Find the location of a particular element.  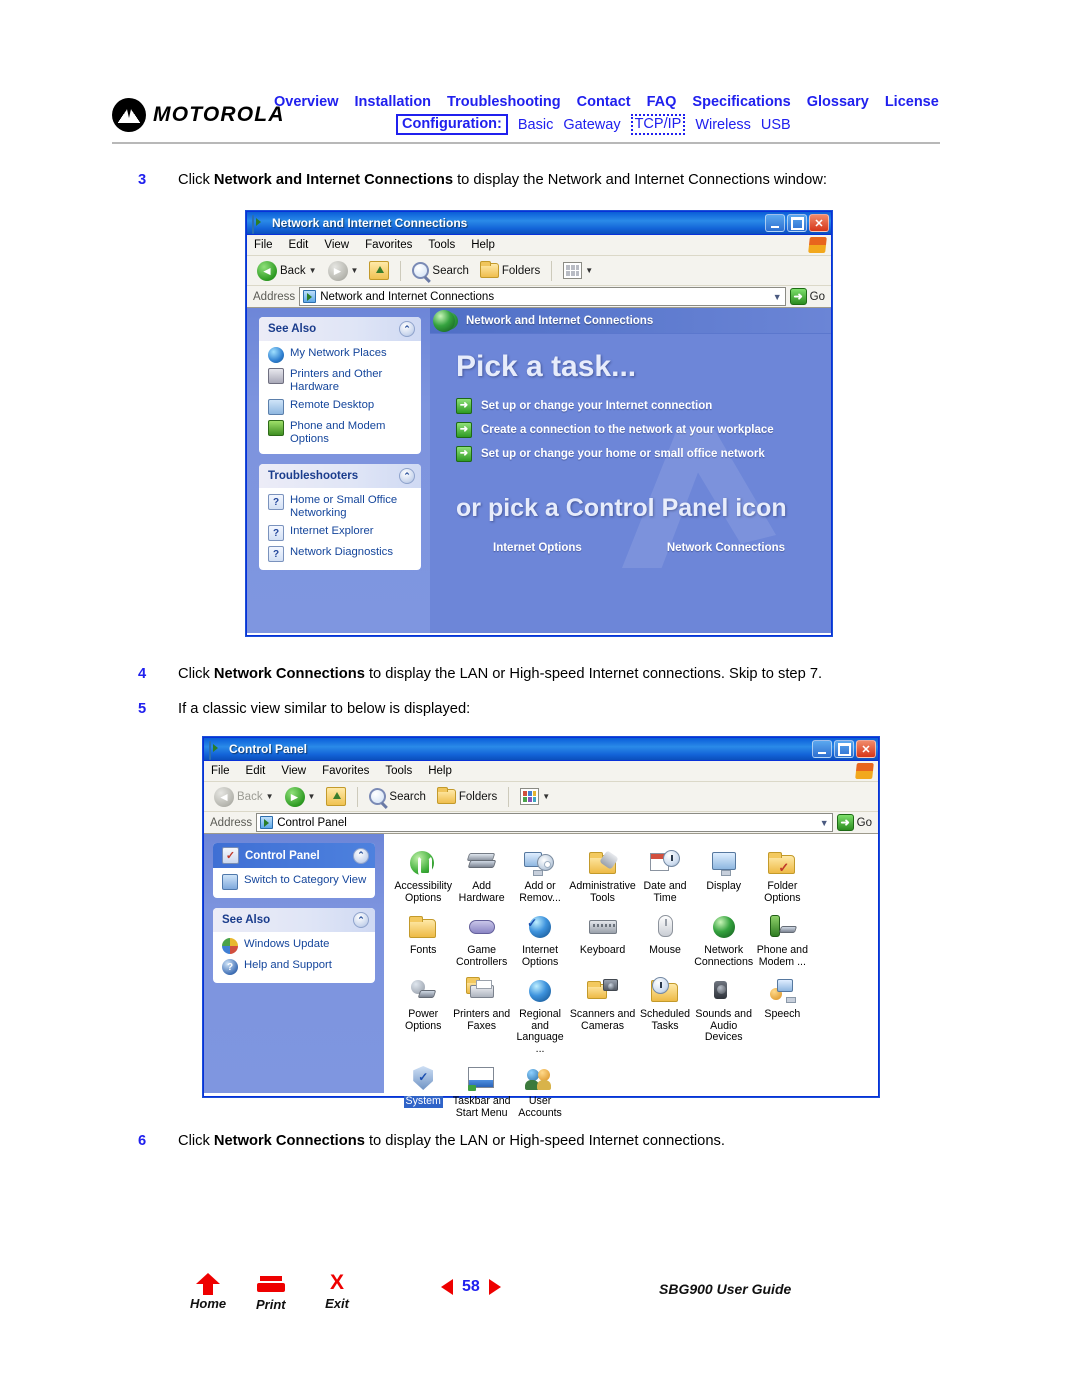

cp-item-power-options: Power Options is located at coordinates (423, 1013).